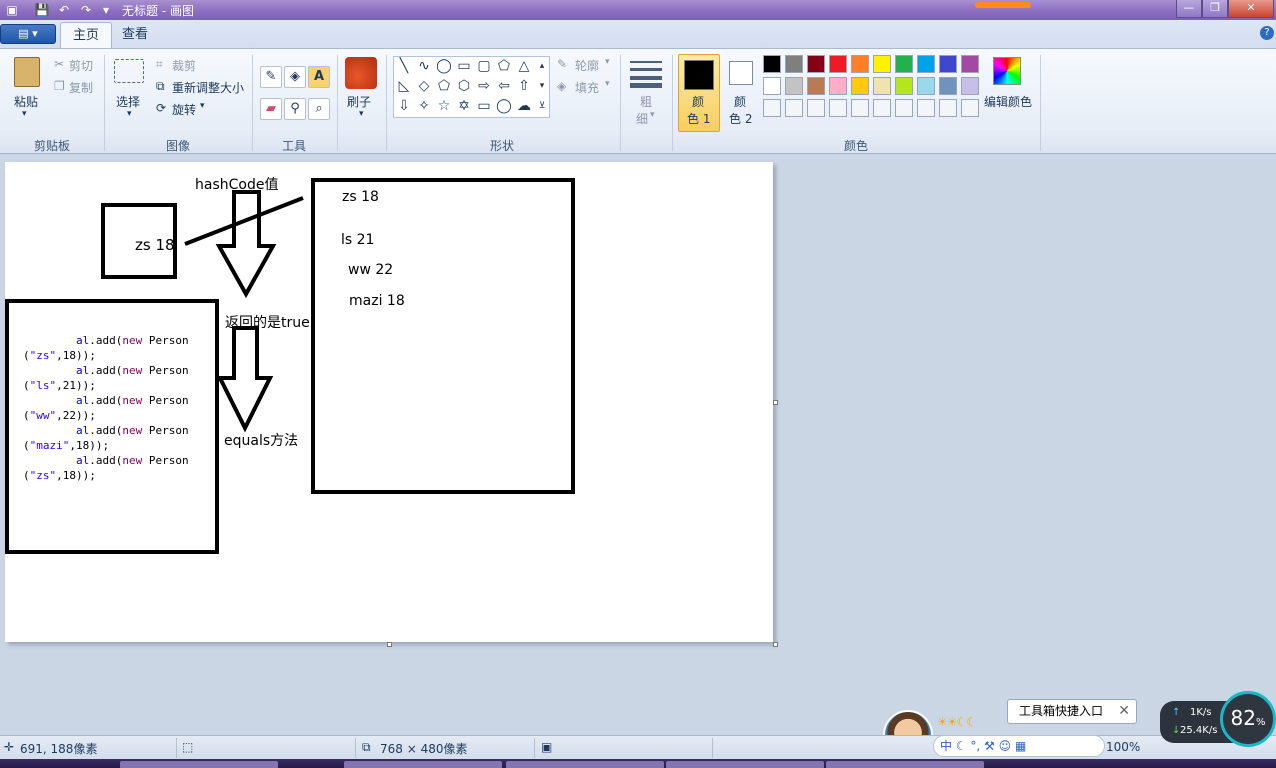 Image resolution: width=1276 pixels, height=768 pixels. I want to click on rectangle-shape-icon: ▭, so click(464, 66).